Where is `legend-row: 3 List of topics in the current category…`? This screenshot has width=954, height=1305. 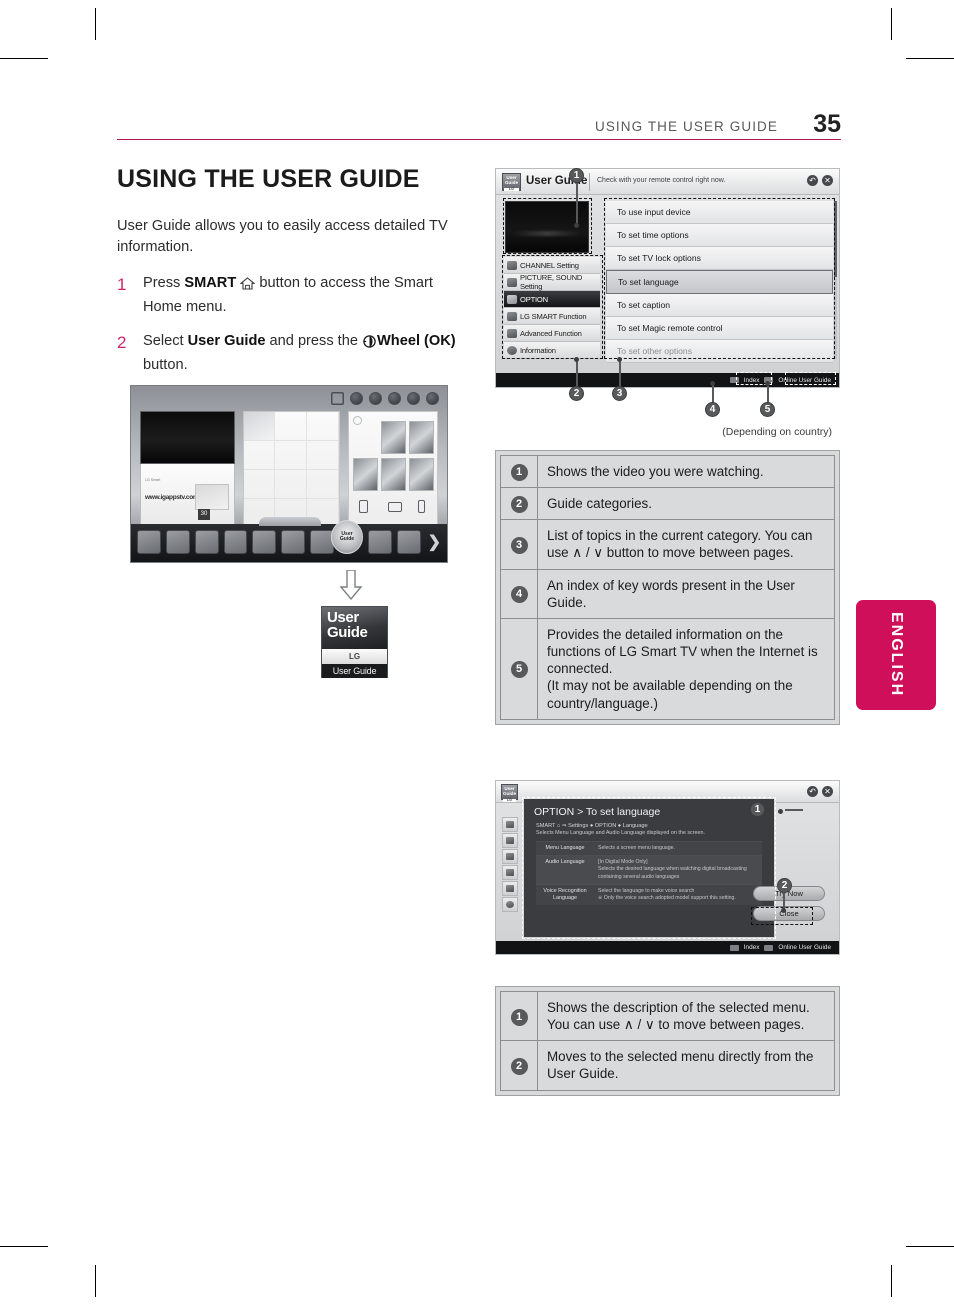 legend-row: 3 List of topics in the current category… is located at coordinates (667, 544).